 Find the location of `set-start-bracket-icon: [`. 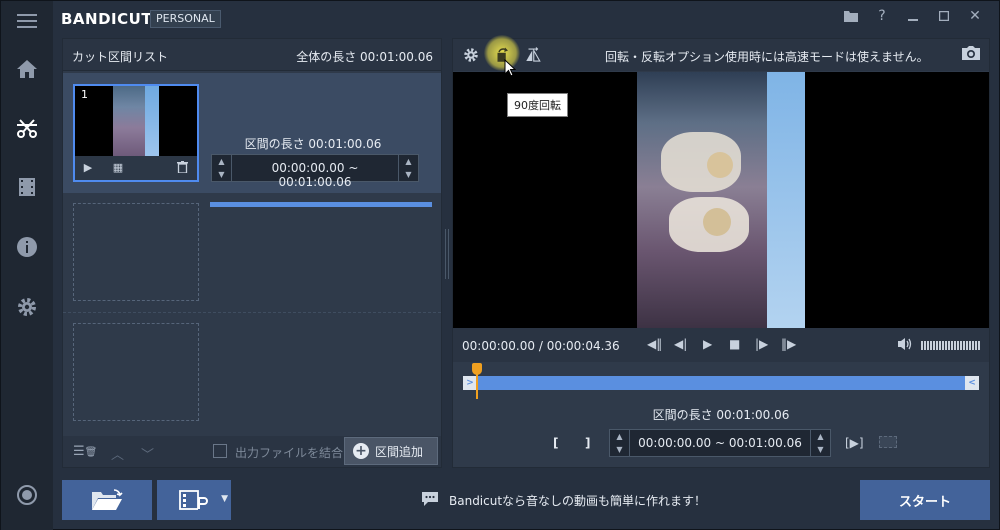

set-start-bracket-icon: [ is located at coordinates (555, 443).